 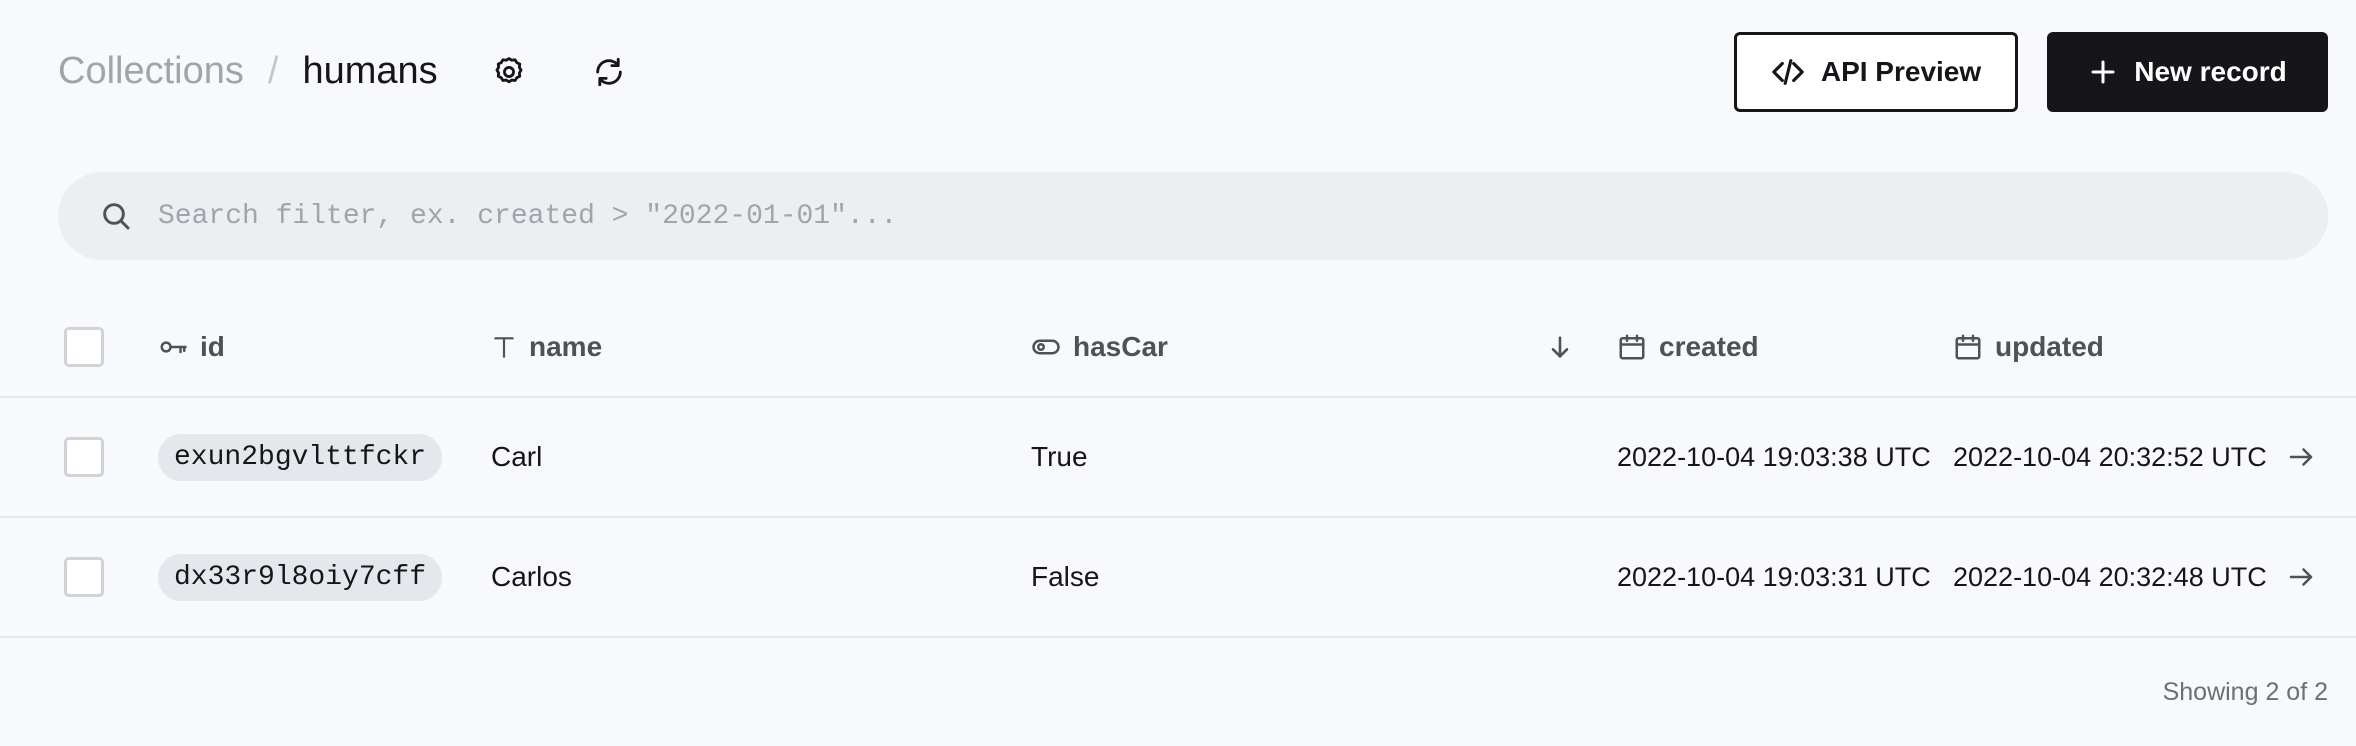 I want to click on refresh-button, so click(x=609, y=72).